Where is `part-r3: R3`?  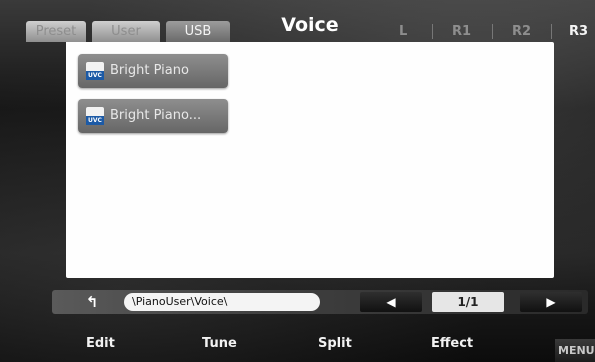 part-r3: R3 is located at coordinates (578, 31).